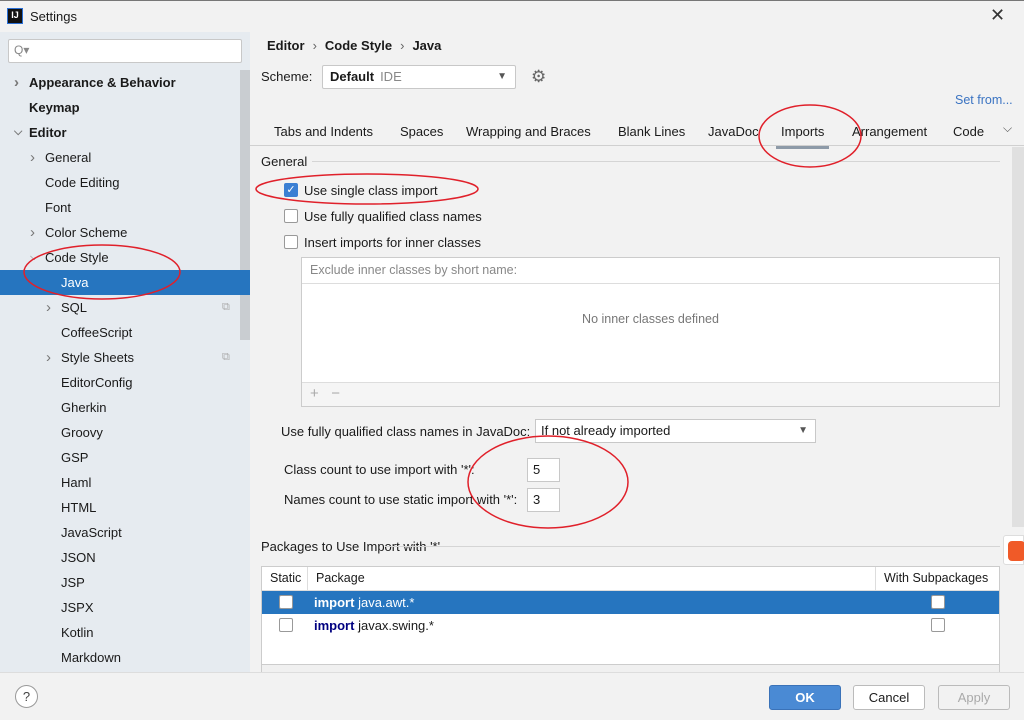 The height and width of the screenshot is (720, 1024). I want to click on sidebar-item: Markdown, so click(120, 657).